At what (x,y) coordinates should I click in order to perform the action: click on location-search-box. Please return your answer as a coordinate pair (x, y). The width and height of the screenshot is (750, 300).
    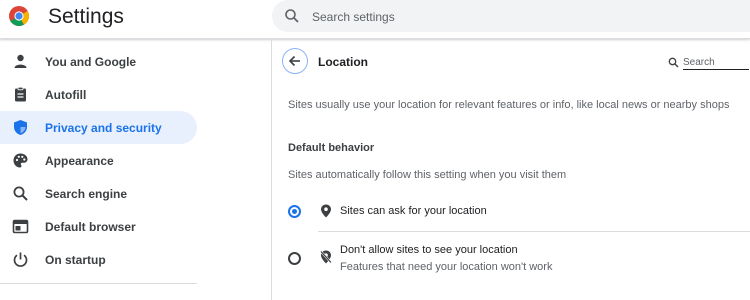
    Looking at the image, I should click on (709, 64).